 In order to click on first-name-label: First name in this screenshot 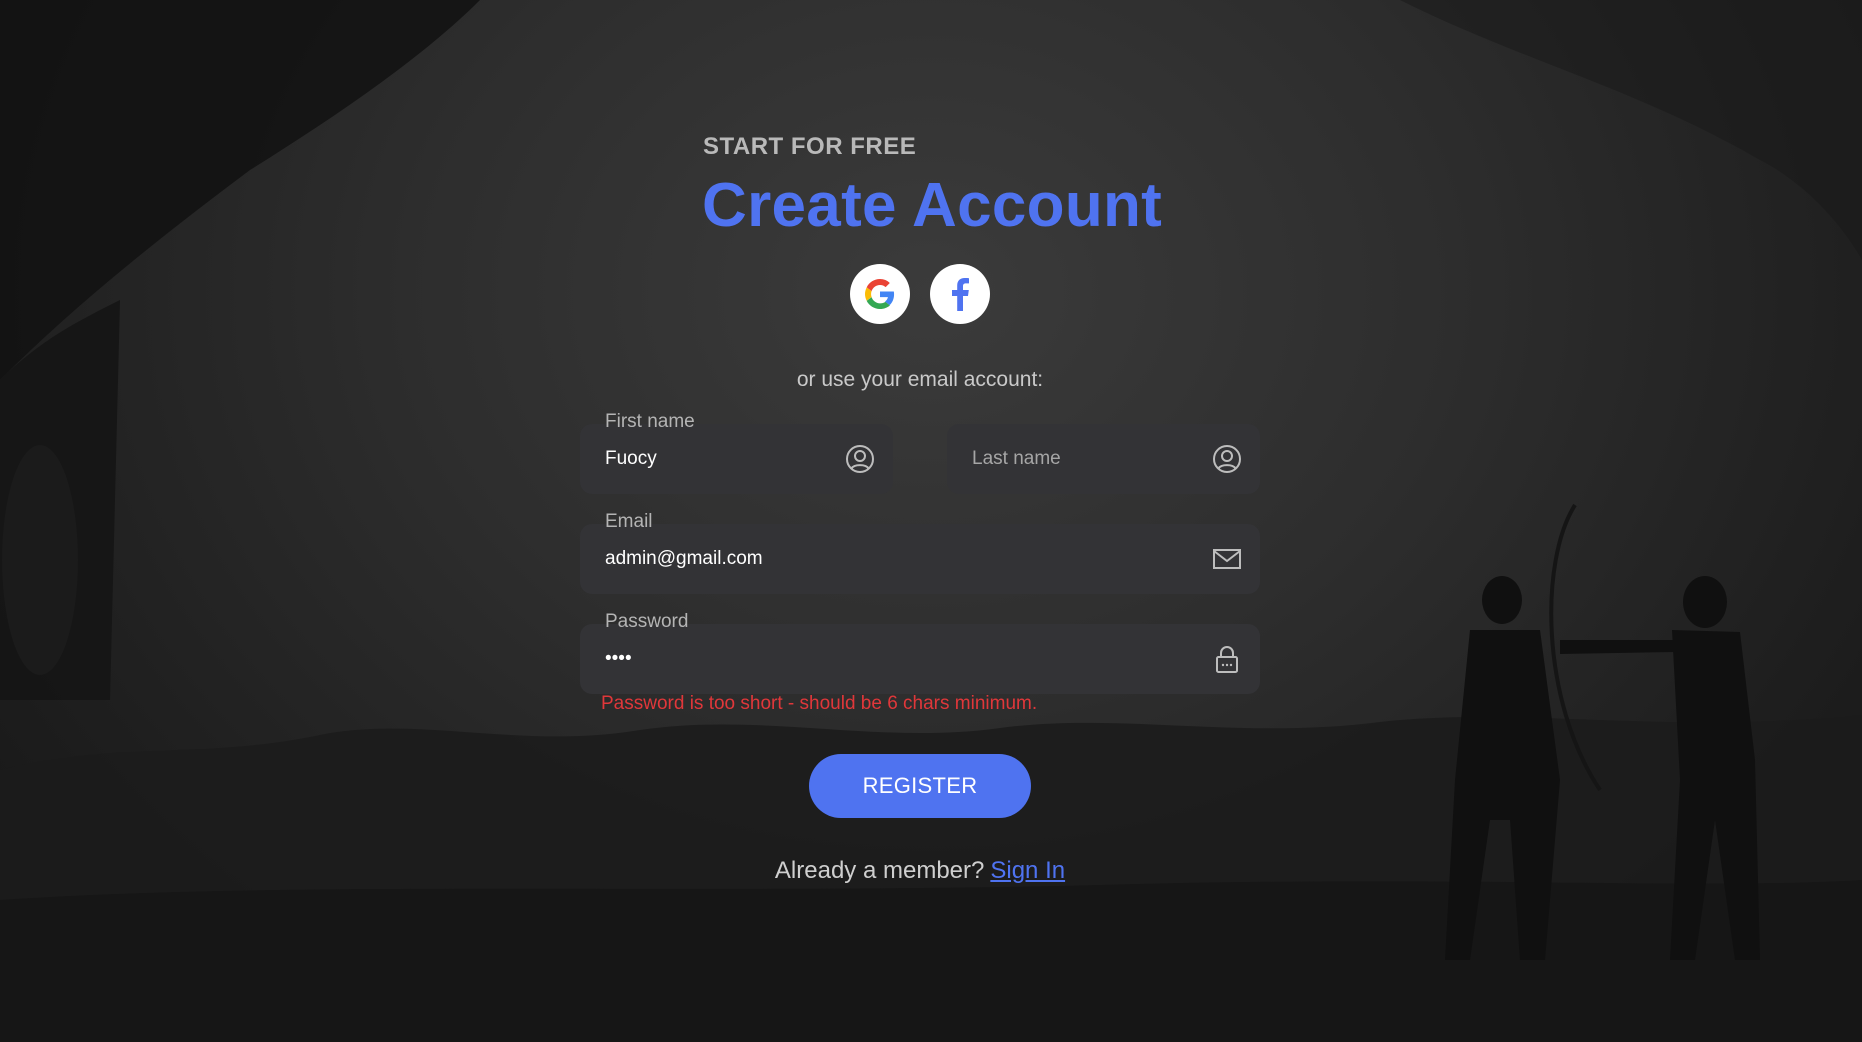, I will do `click(650, 421)`.